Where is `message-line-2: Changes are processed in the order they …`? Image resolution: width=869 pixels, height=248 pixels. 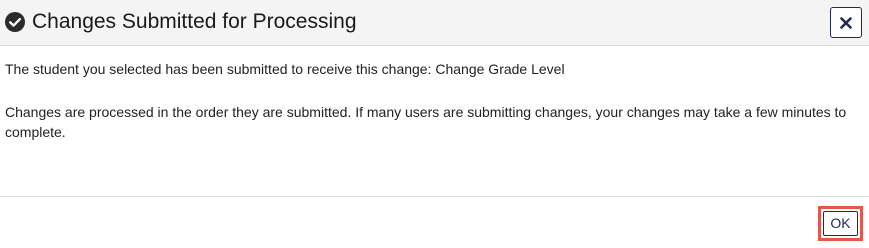 message-line-2: Changes are processed in the order they … is located at coordinates (426, 122).